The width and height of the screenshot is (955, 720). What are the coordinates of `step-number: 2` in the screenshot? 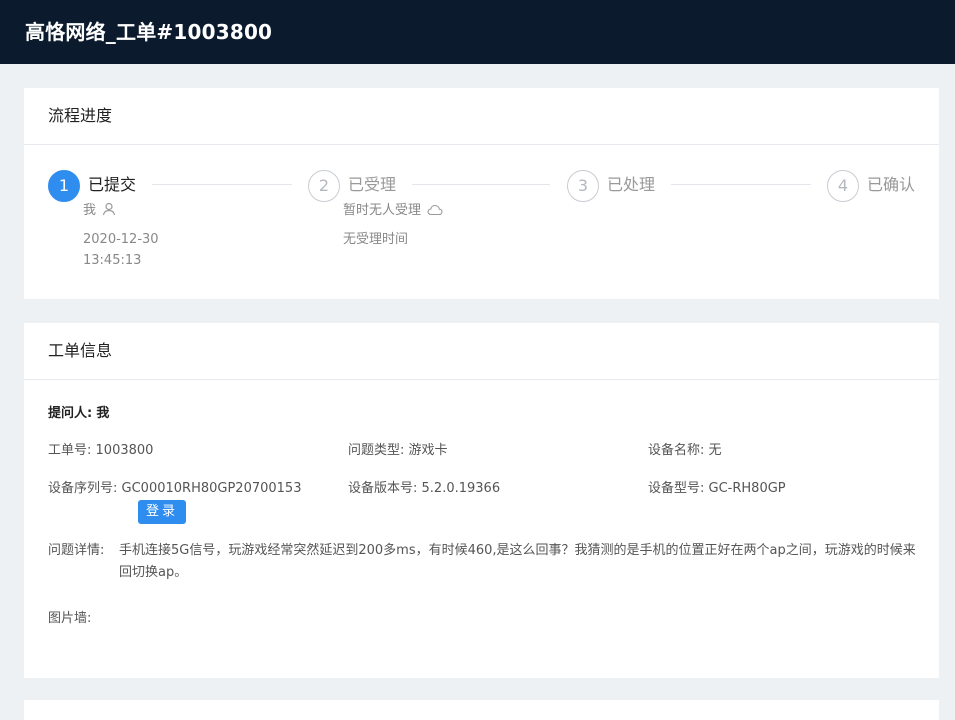 It's located at (324, 186).